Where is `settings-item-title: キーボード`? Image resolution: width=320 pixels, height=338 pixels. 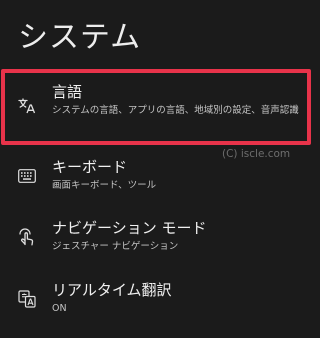 settings-item-title: キーボード is located at coordinates (90, 167).